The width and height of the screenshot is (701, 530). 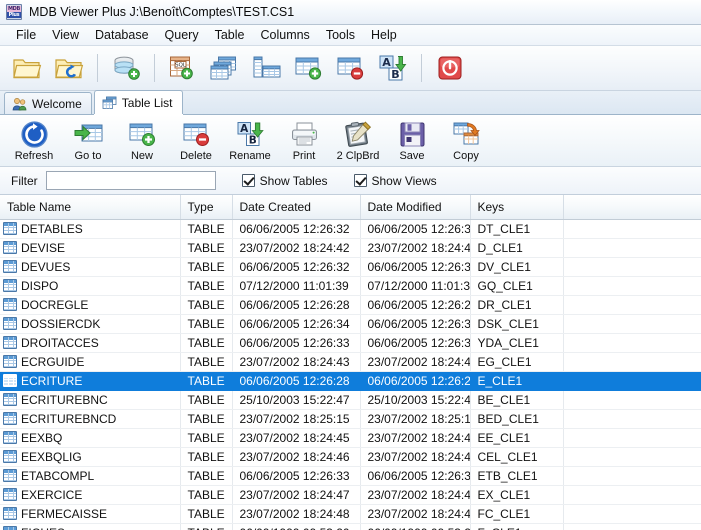 I want to click on copy-to-clipboard-button: 2 ClpBrd, so click(x=358, y=141).